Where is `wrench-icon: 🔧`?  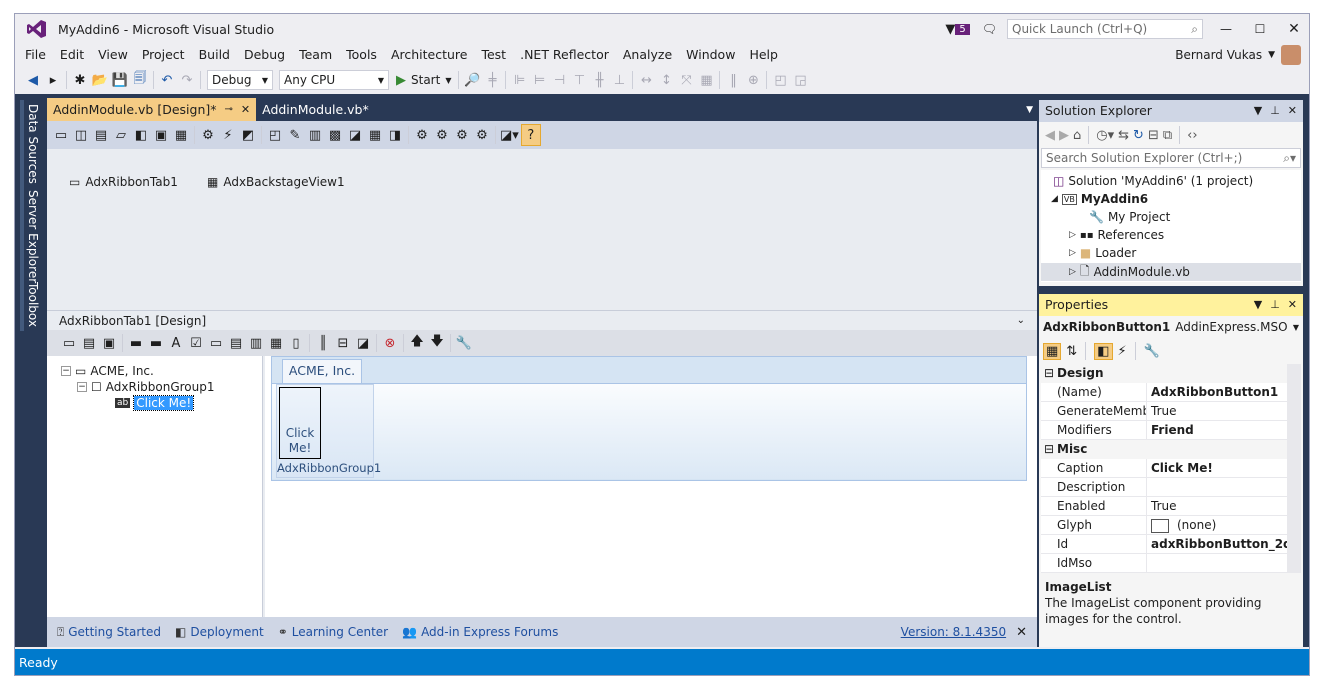 wrench-icon: 🔧 is located at coordinates (1152, 351).